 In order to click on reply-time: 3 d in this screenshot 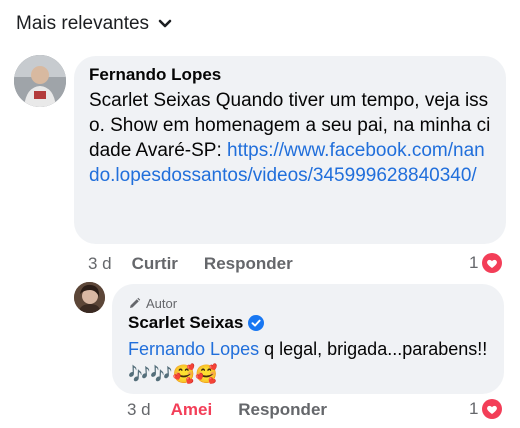, I will do `click(139, 410)`.